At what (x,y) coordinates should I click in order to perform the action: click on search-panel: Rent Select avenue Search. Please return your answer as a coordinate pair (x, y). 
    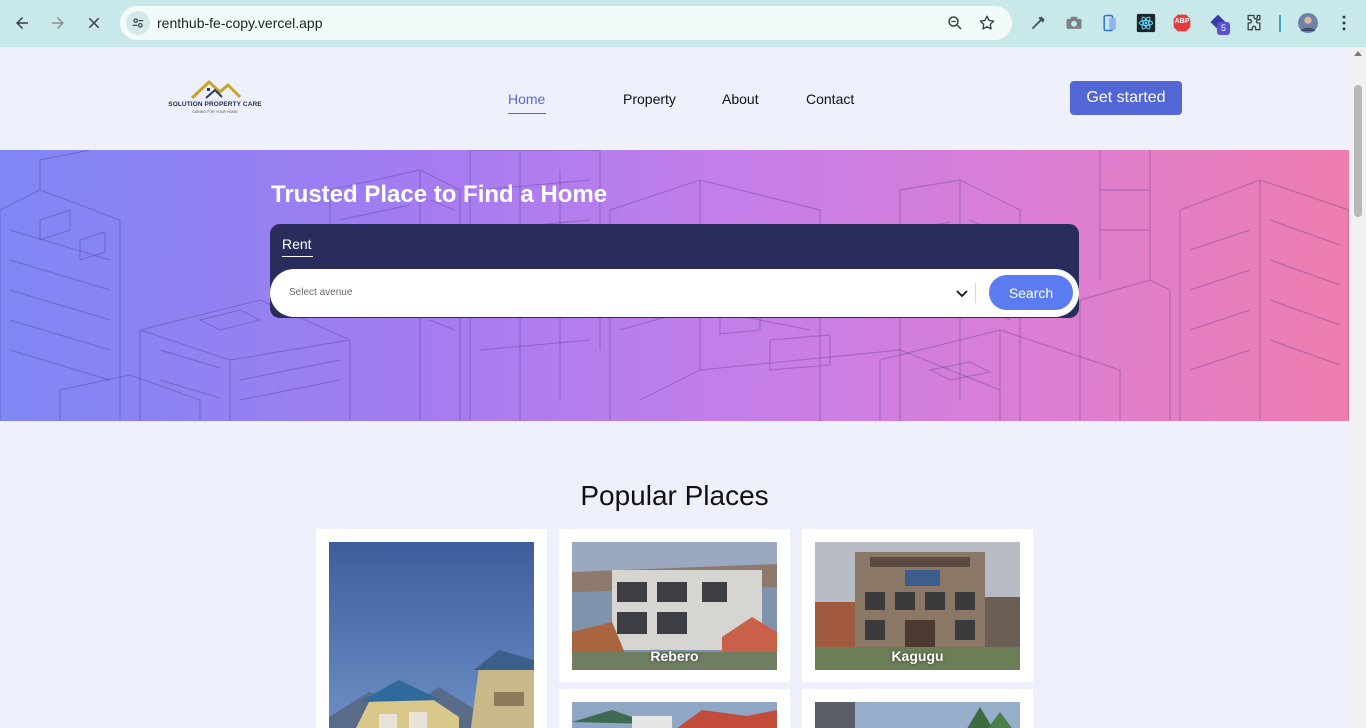
    Looking at the image, I should click on (674, 271).